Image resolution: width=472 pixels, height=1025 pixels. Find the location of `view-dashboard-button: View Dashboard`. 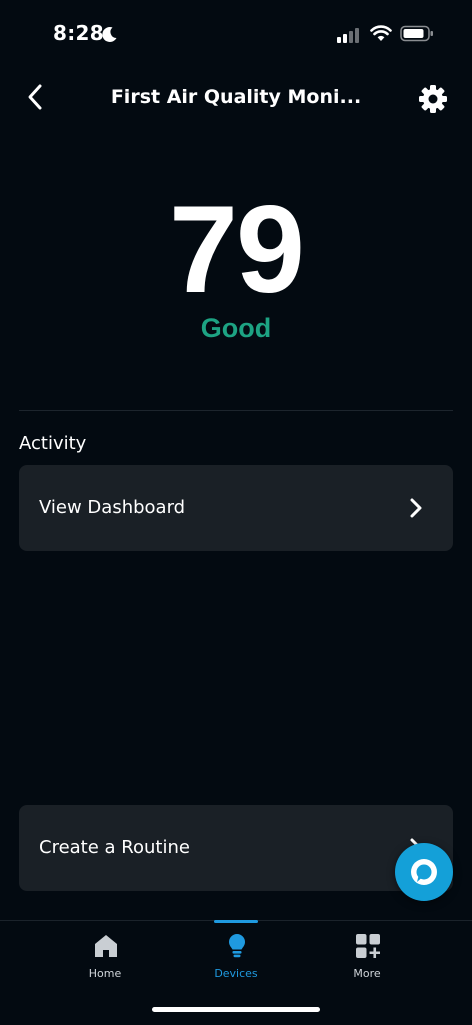

view-dashboard-button: View Dashboard is located at coordinates (236, 508).